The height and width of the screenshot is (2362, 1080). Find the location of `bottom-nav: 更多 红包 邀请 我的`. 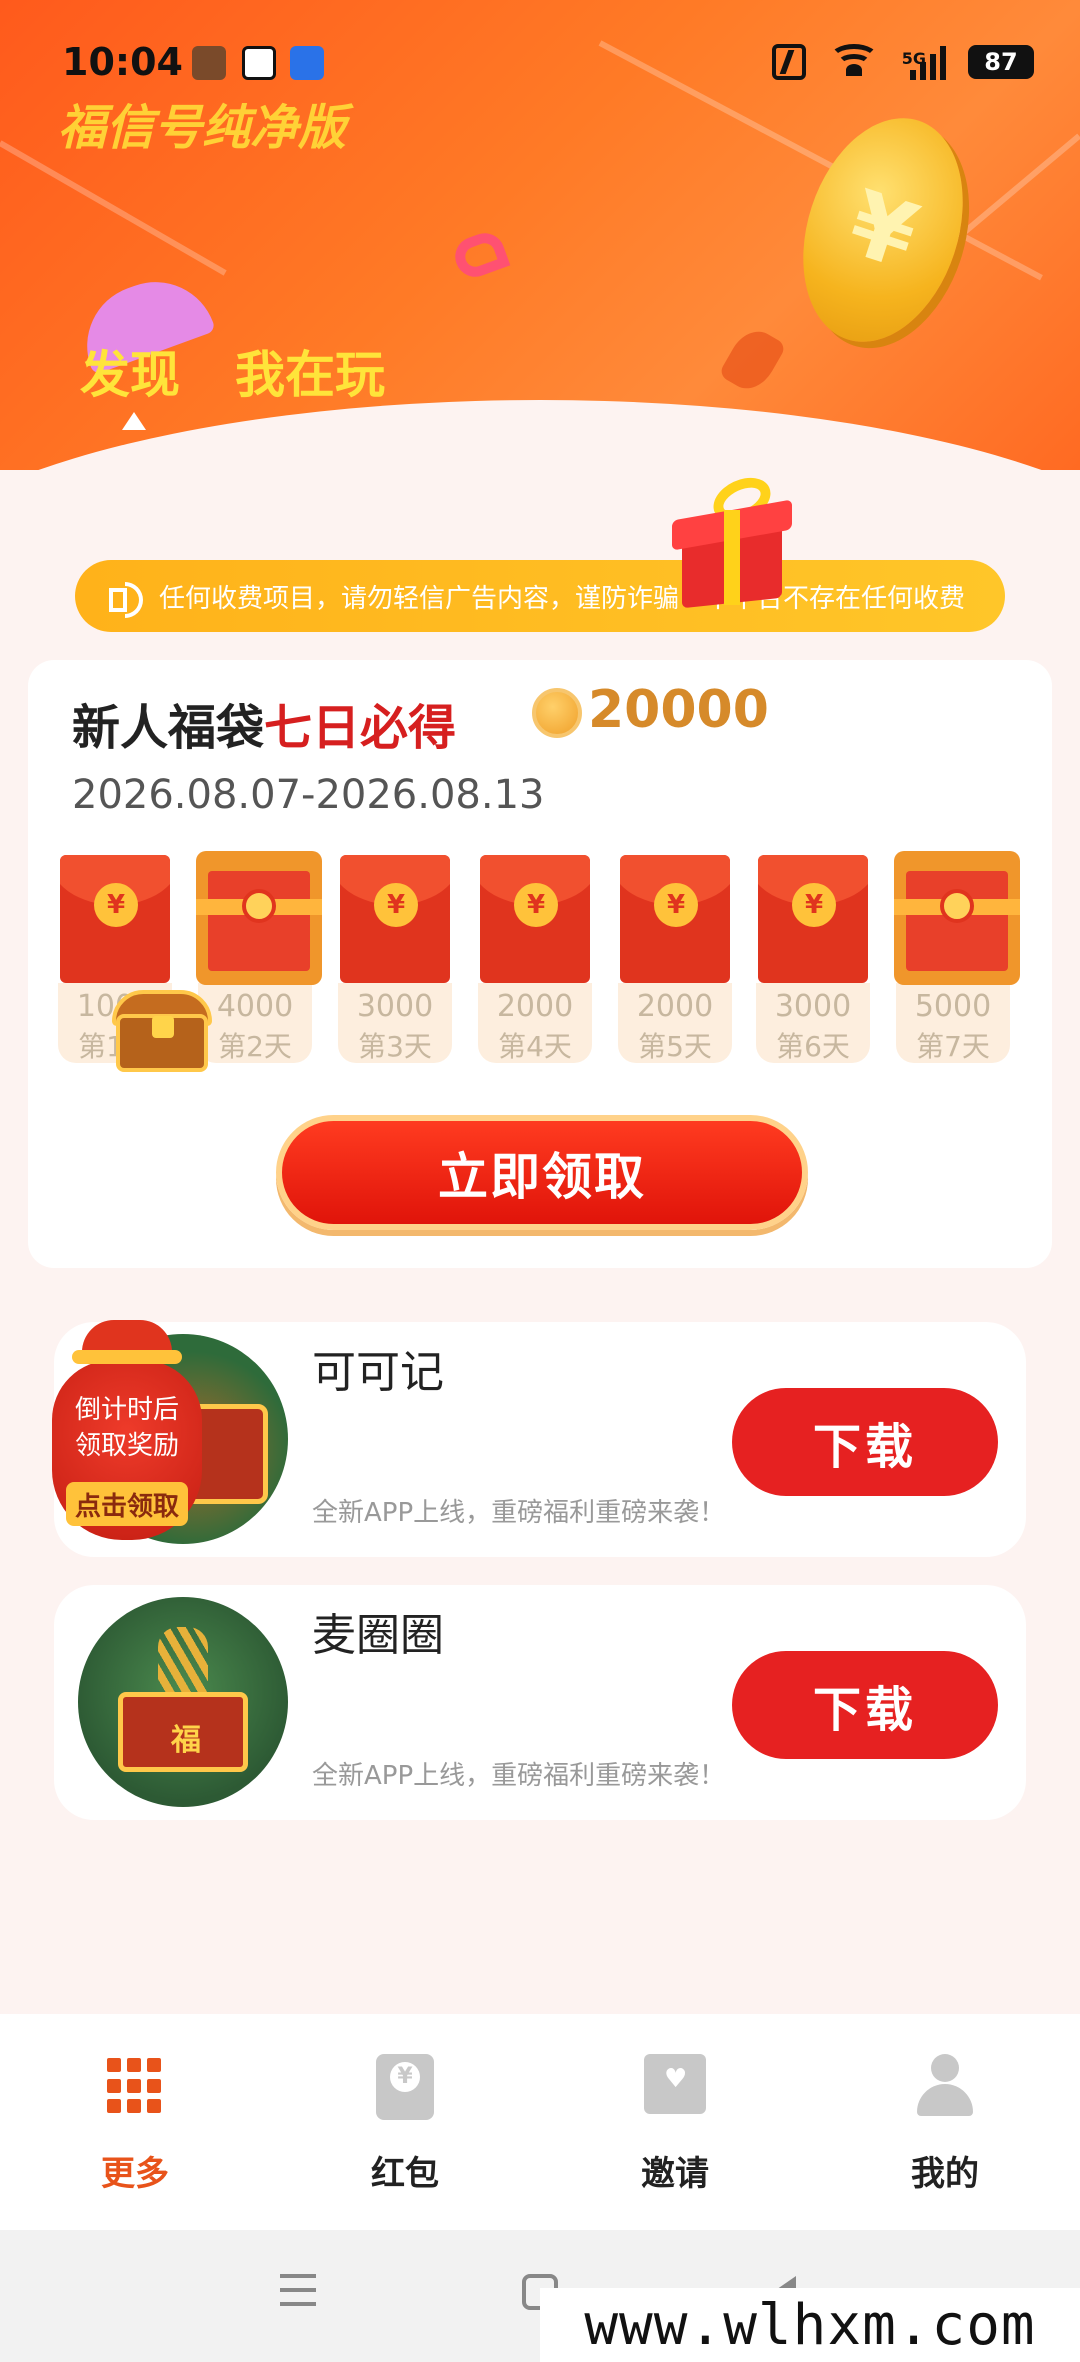

bottom-nav: 更多 红包 邀请 我的 is located at coordinates (540, 2122).